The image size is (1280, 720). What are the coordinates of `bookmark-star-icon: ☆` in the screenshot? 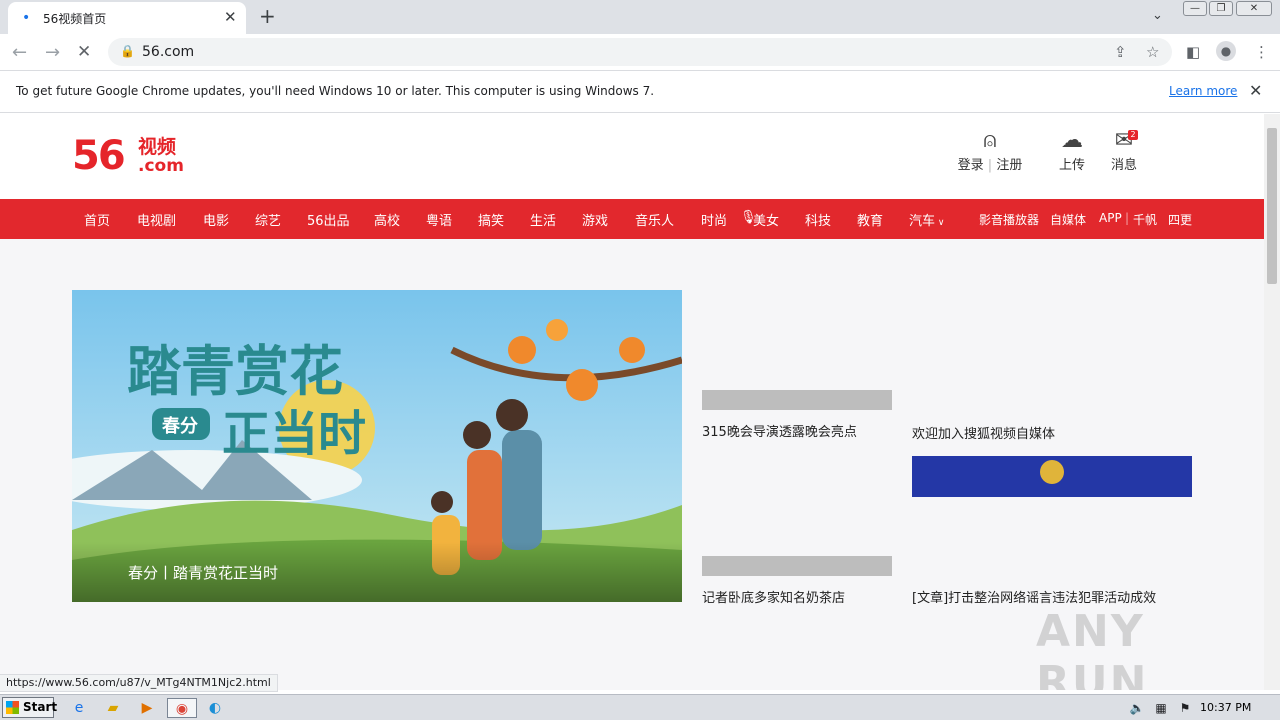 It's located at (1152, 52).